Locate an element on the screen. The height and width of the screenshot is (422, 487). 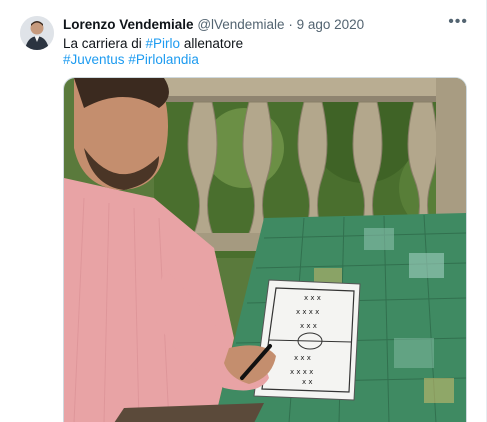
hashtag-row: #Juventus #Pirlolandia is located at coordinates (131, 59).